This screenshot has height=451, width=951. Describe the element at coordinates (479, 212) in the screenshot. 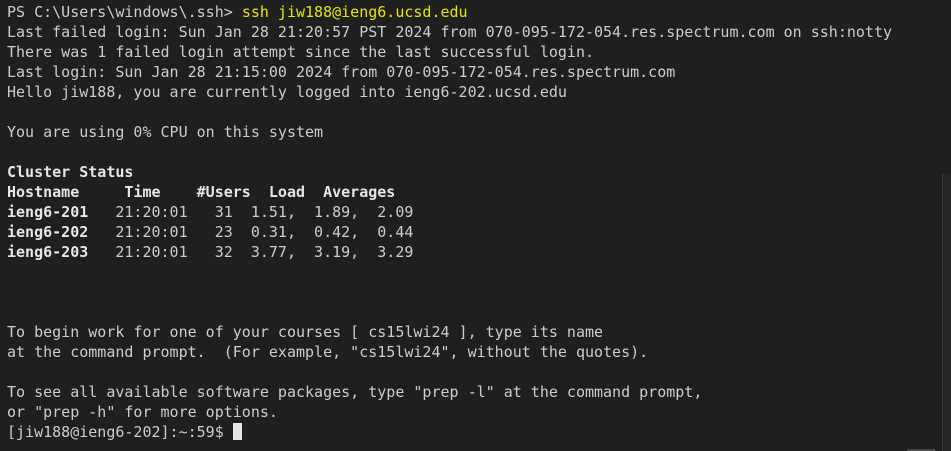

I see `cluster-row: ieng6-201 21:20:01 31 1.51, 1.89, 2.09` at that location.